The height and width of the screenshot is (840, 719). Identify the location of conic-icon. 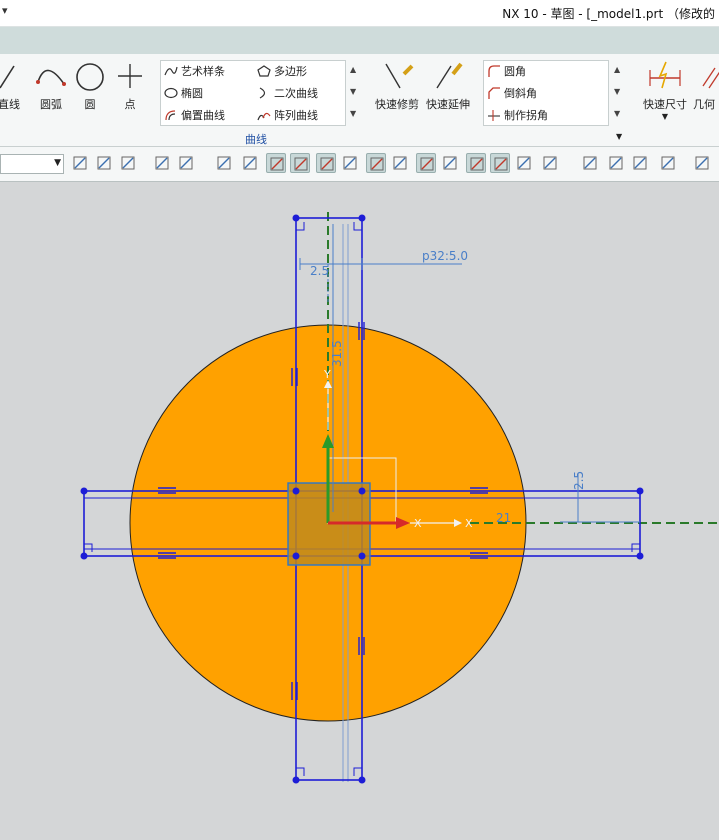
(264, 93).